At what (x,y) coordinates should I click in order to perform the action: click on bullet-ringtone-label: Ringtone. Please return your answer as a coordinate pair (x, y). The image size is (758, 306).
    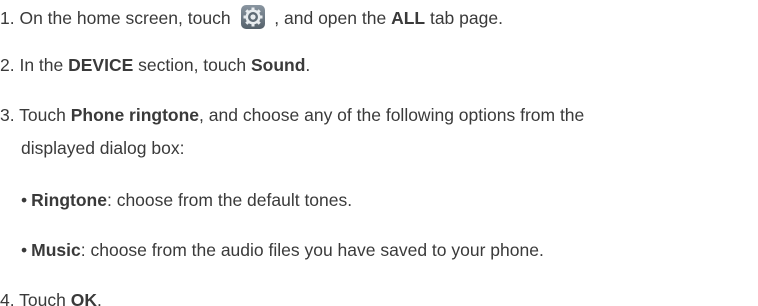
    Looking at the image, I should click on (69, 200).